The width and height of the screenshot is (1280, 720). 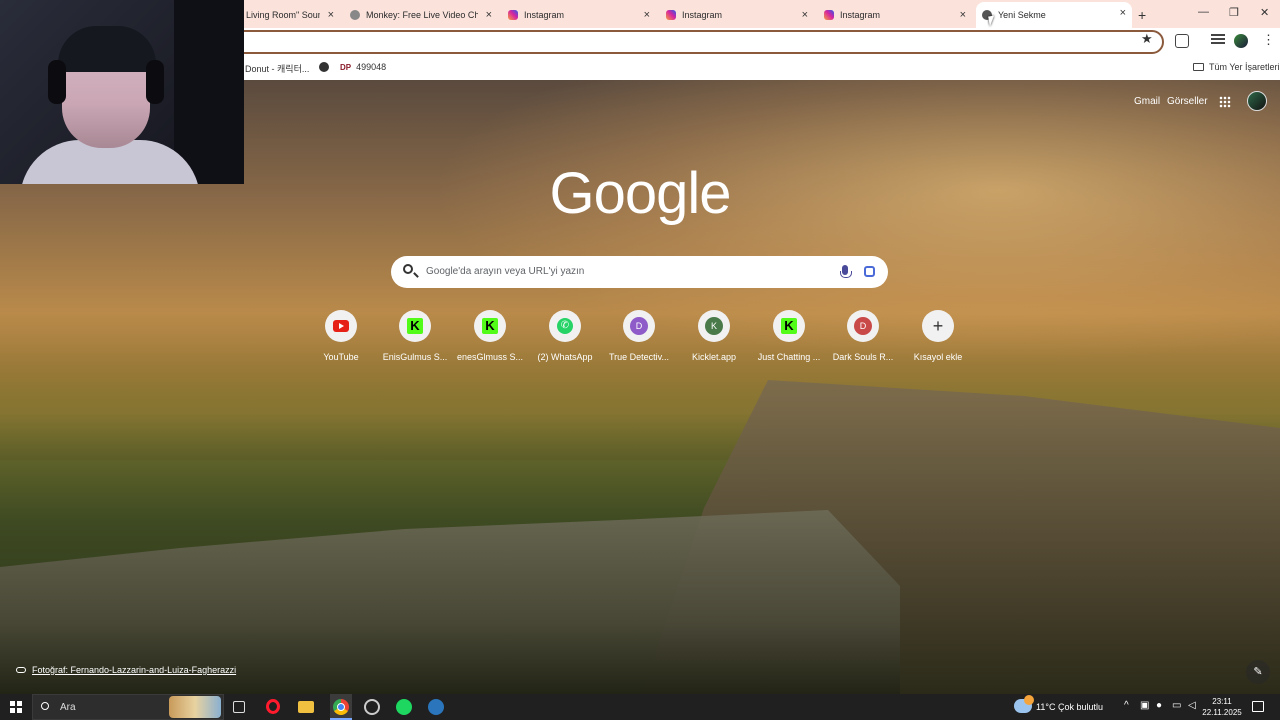 What do you see at coordinates (1147, 101) in the screenshot?
I see `gmail-link: Gmail` at bounding box center [1147, 101].